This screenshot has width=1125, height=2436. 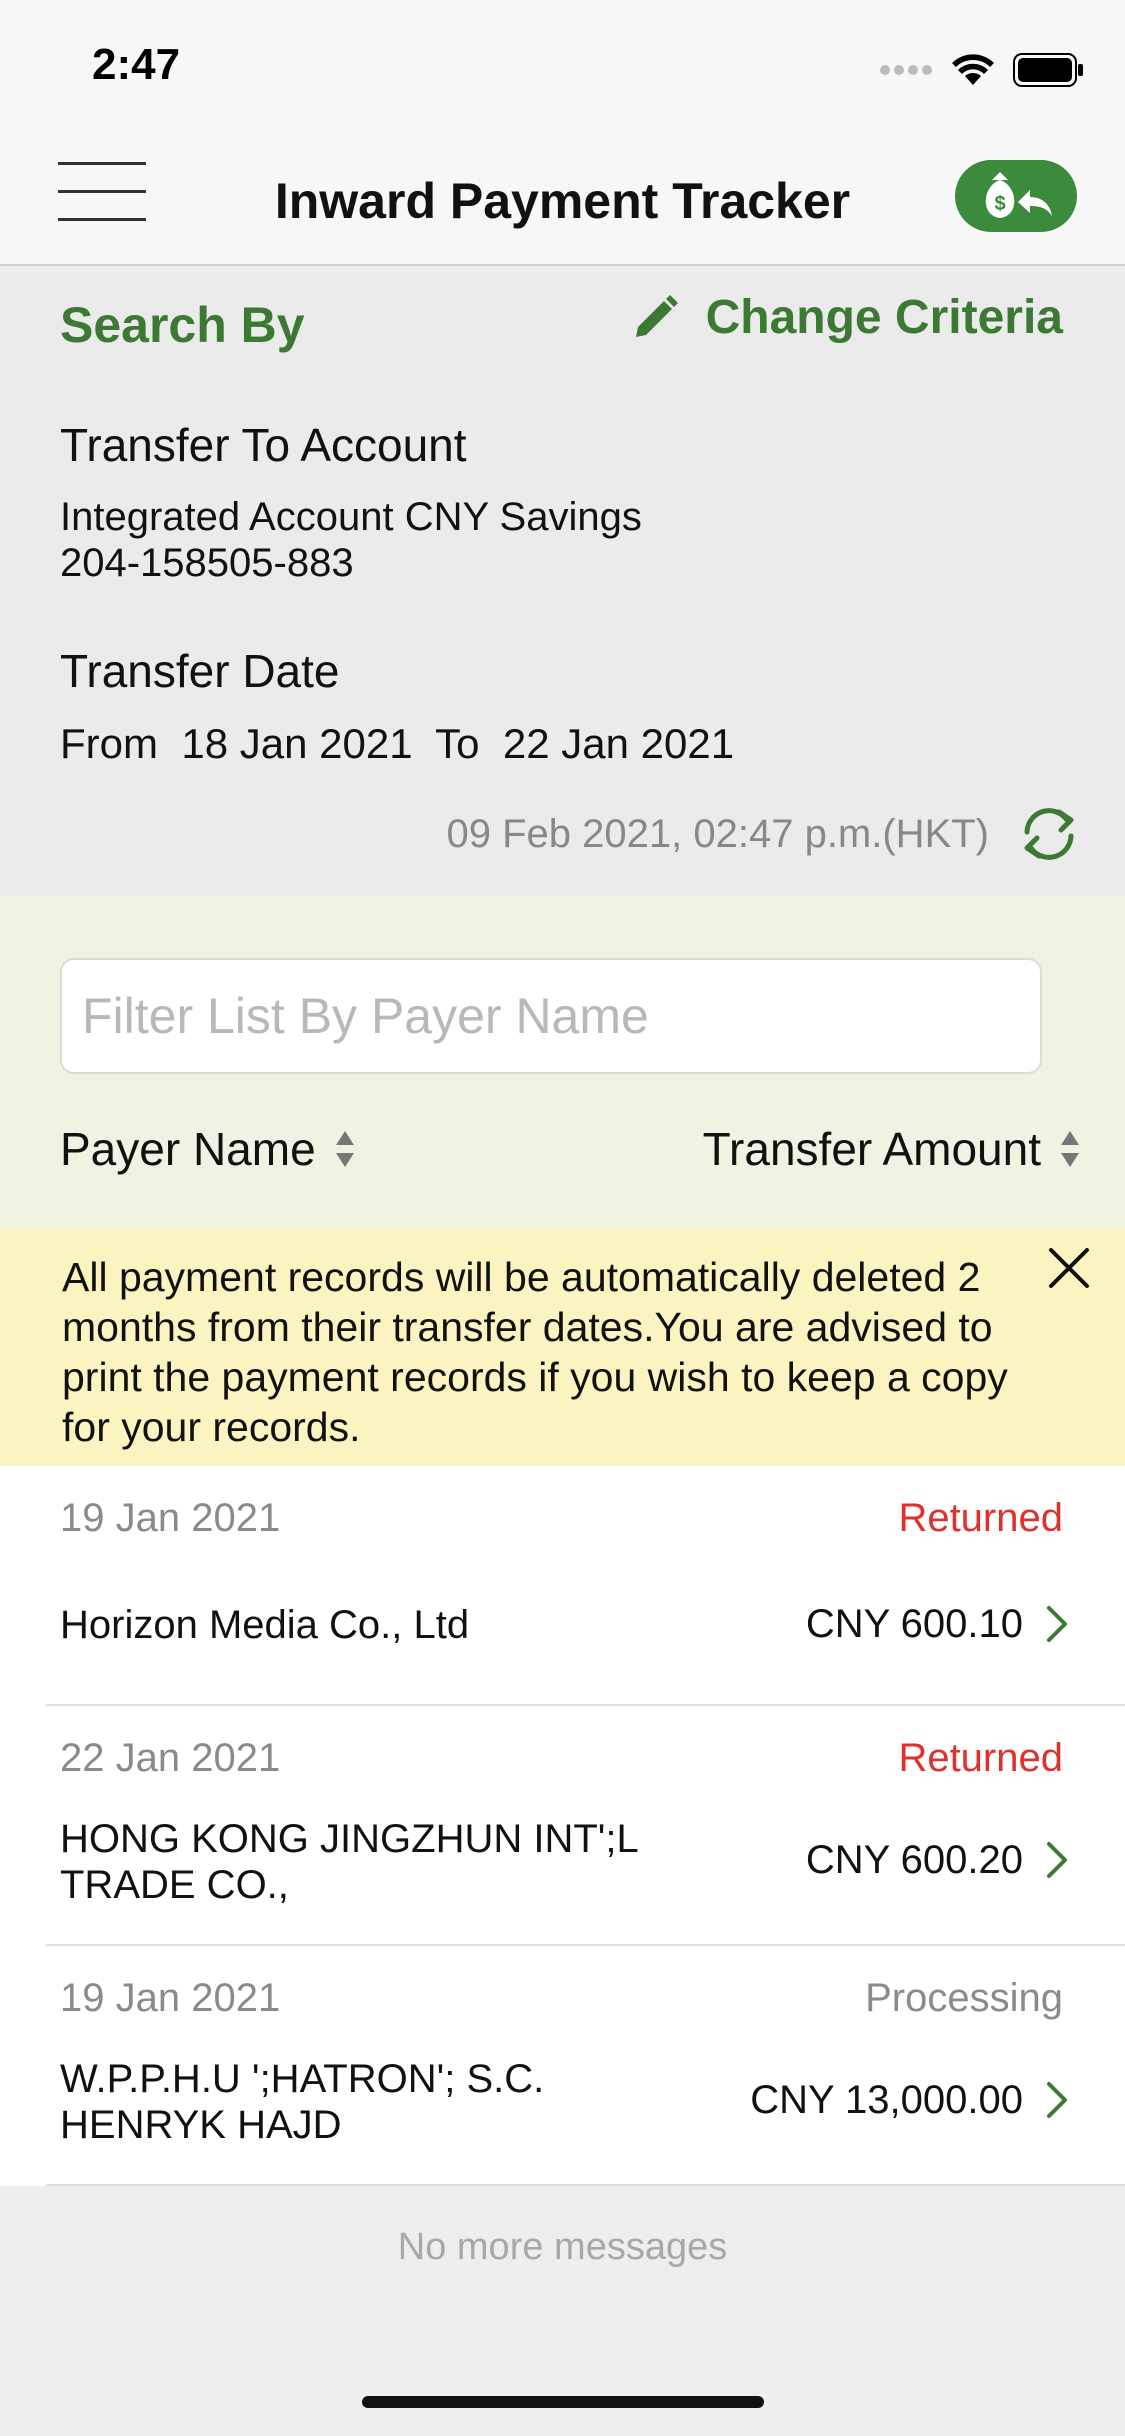 What do you see at coordinates (973, 69) in the screenshot?
I see `wifi-icon` at bounding box center [973, 69].